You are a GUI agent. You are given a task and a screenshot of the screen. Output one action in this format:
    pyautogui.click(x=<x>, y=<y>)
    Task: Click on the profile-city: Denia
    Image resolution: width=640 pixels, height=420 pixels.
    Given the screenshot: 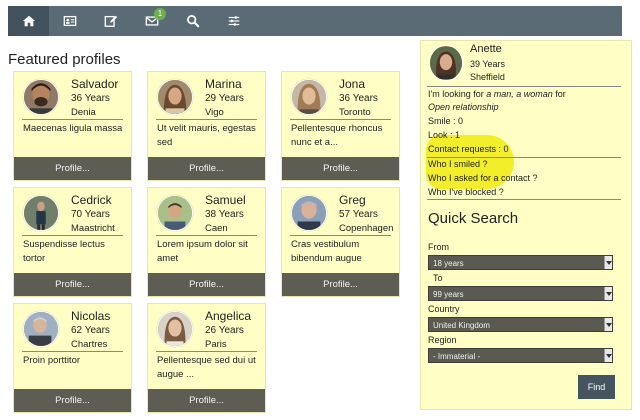 What is the action you would take?
    pyautogui.click(x=83, y=112)
    